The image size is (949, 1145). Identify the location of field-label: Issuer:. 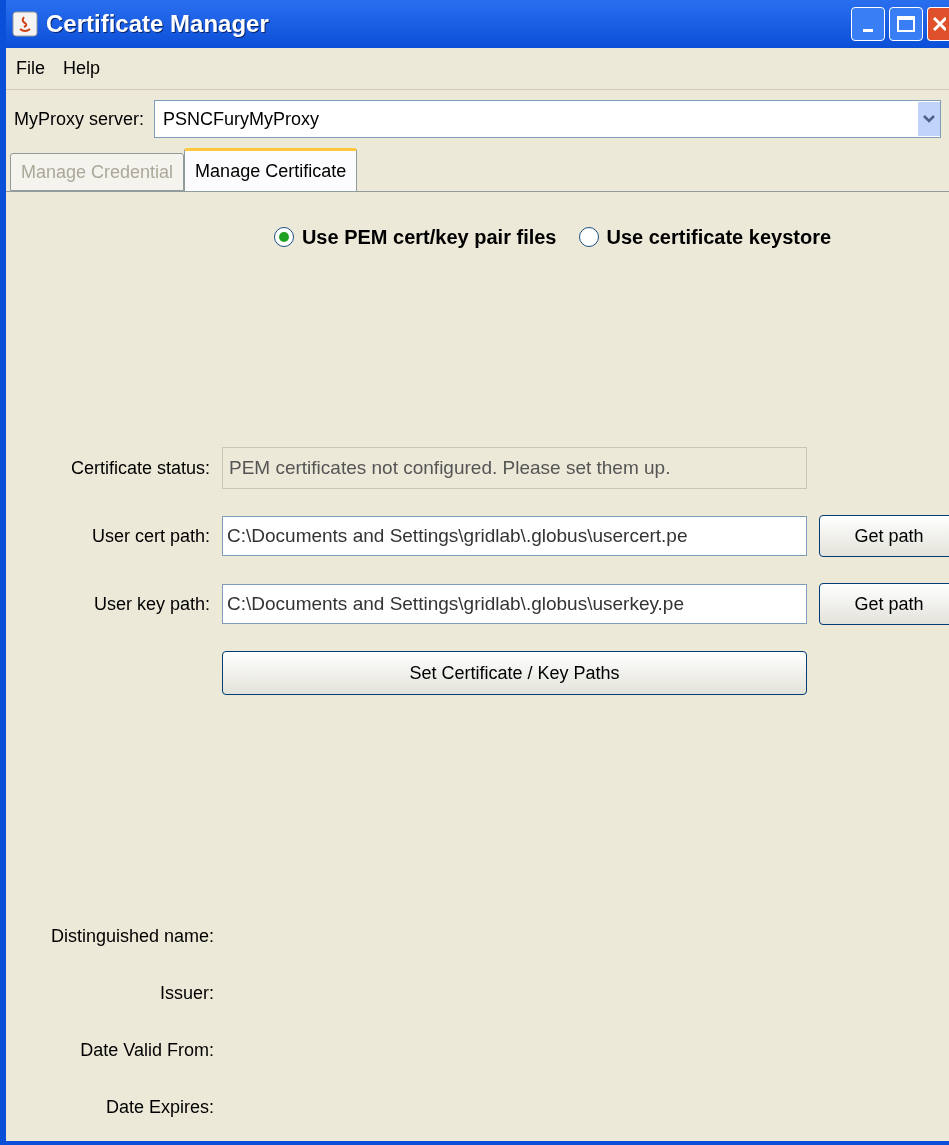
(186, 993).